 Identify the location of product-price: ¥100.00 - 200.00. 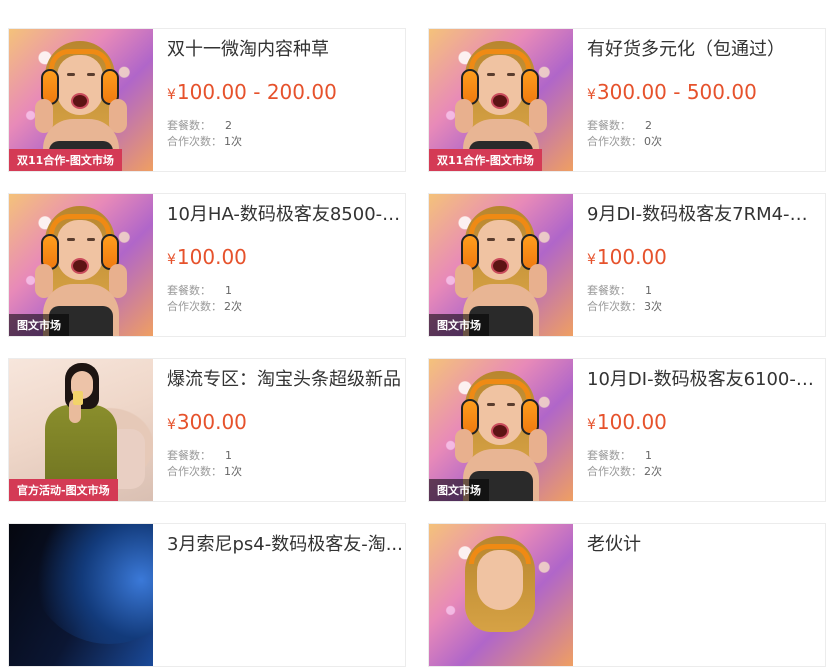
(252, 92).